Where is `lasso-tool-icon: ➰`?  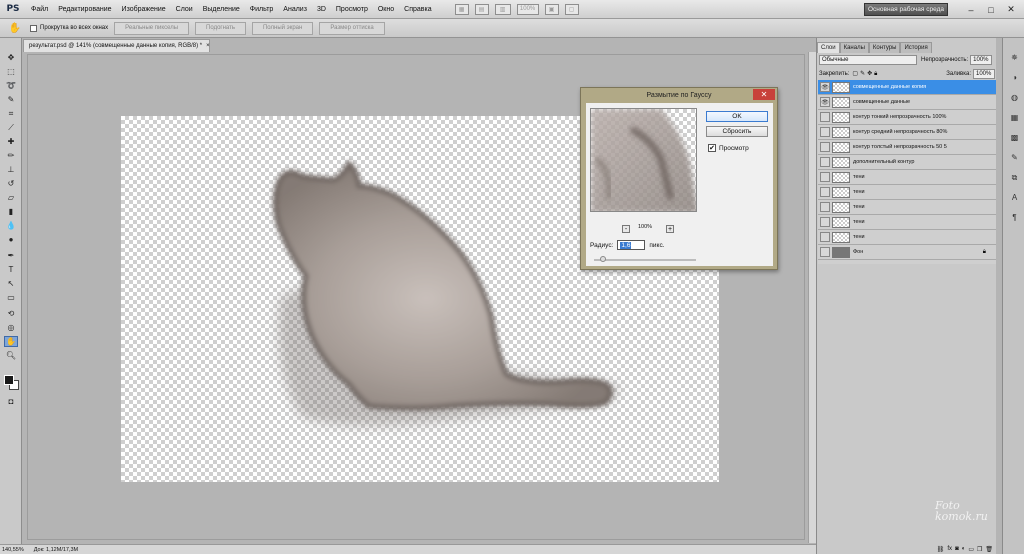
lasso-tool-icon: ➰ is located at coordinates (11, 85).